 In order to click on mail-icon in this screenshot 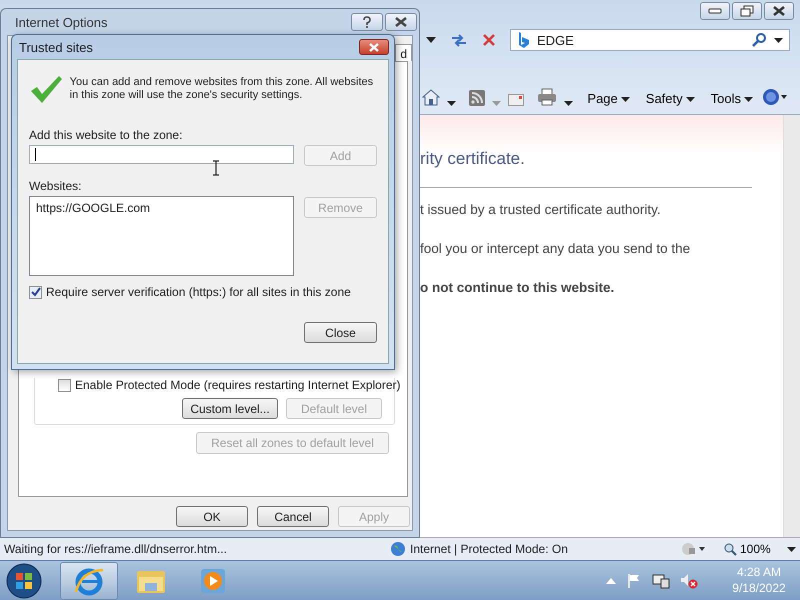, I will do `click(516, 100)`.